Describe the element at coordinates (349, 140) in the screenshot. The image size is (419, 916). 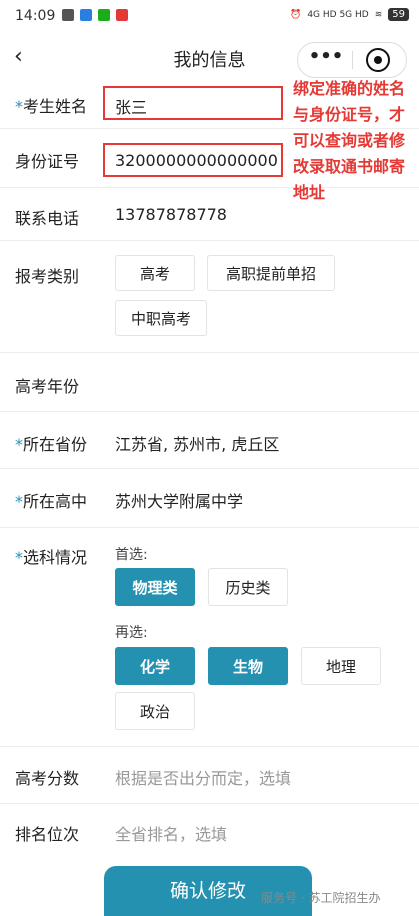
I see `annotation-text: 绑定准确的姓名与身份证号，才可以查询或者修改录取通书邮寄地址` at that location.